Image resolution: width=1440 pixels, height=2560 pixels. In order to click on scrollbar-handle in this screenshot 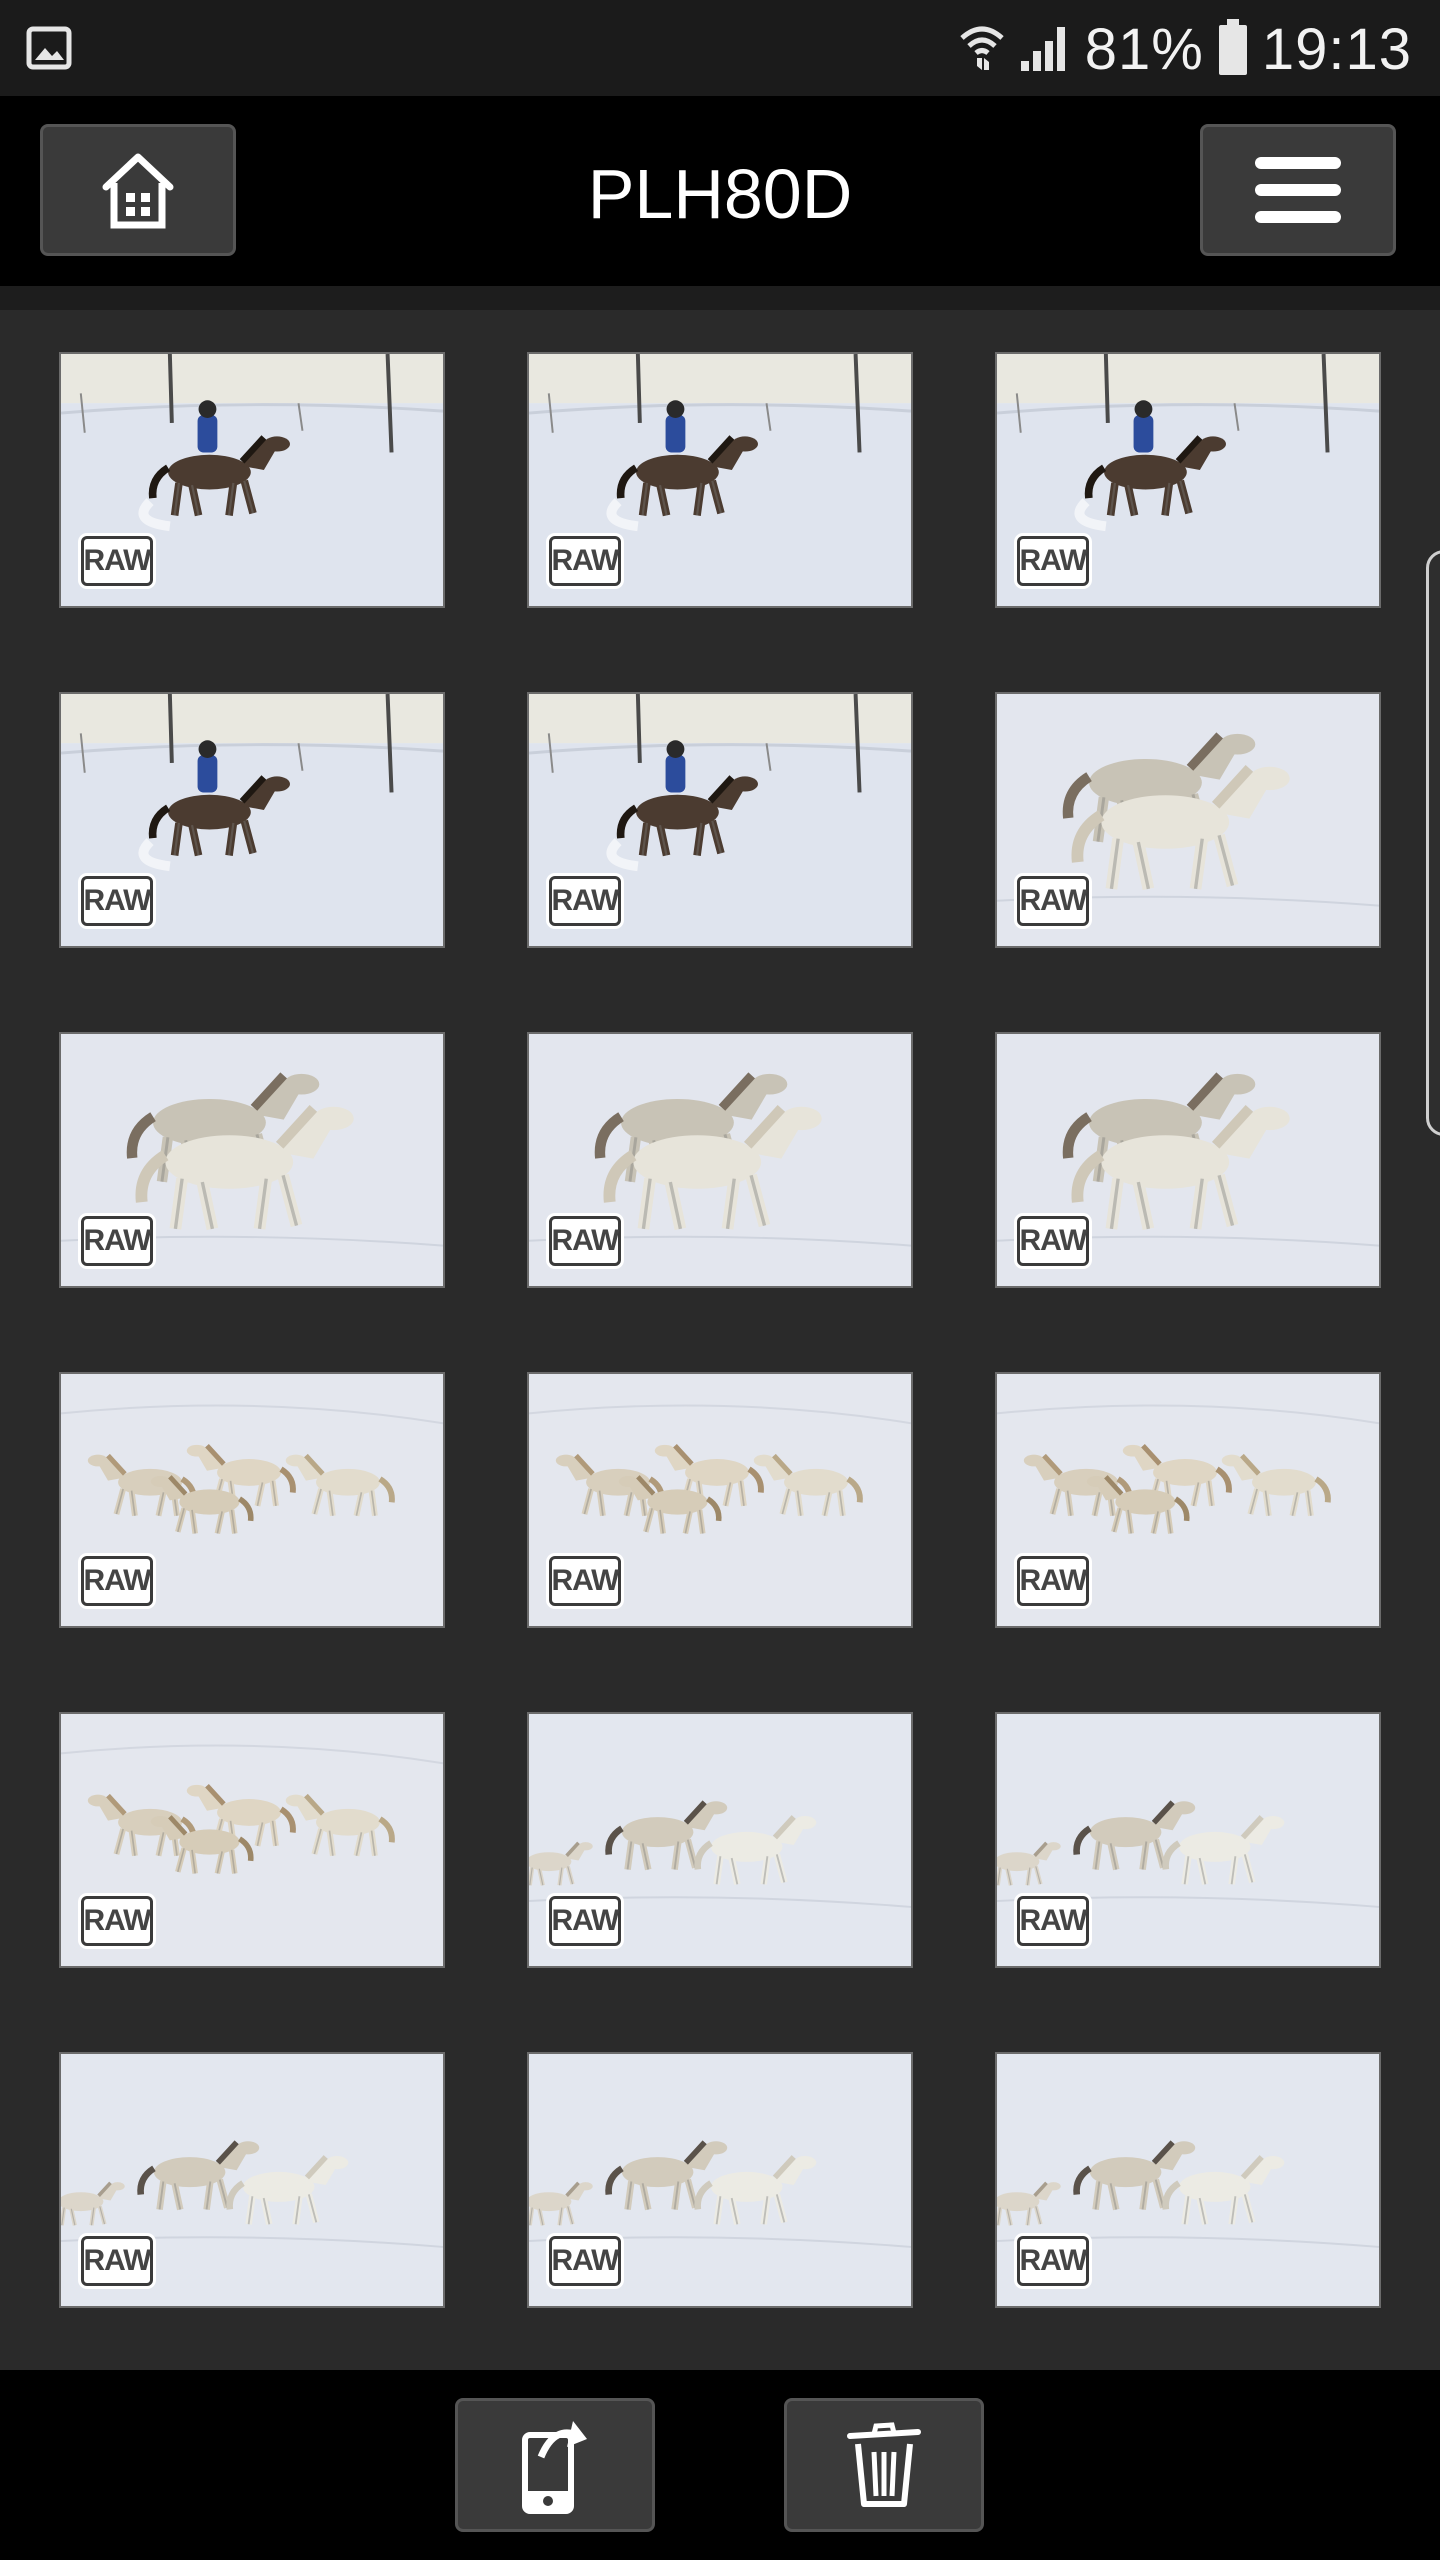, I will do `click(1433, 843)`.